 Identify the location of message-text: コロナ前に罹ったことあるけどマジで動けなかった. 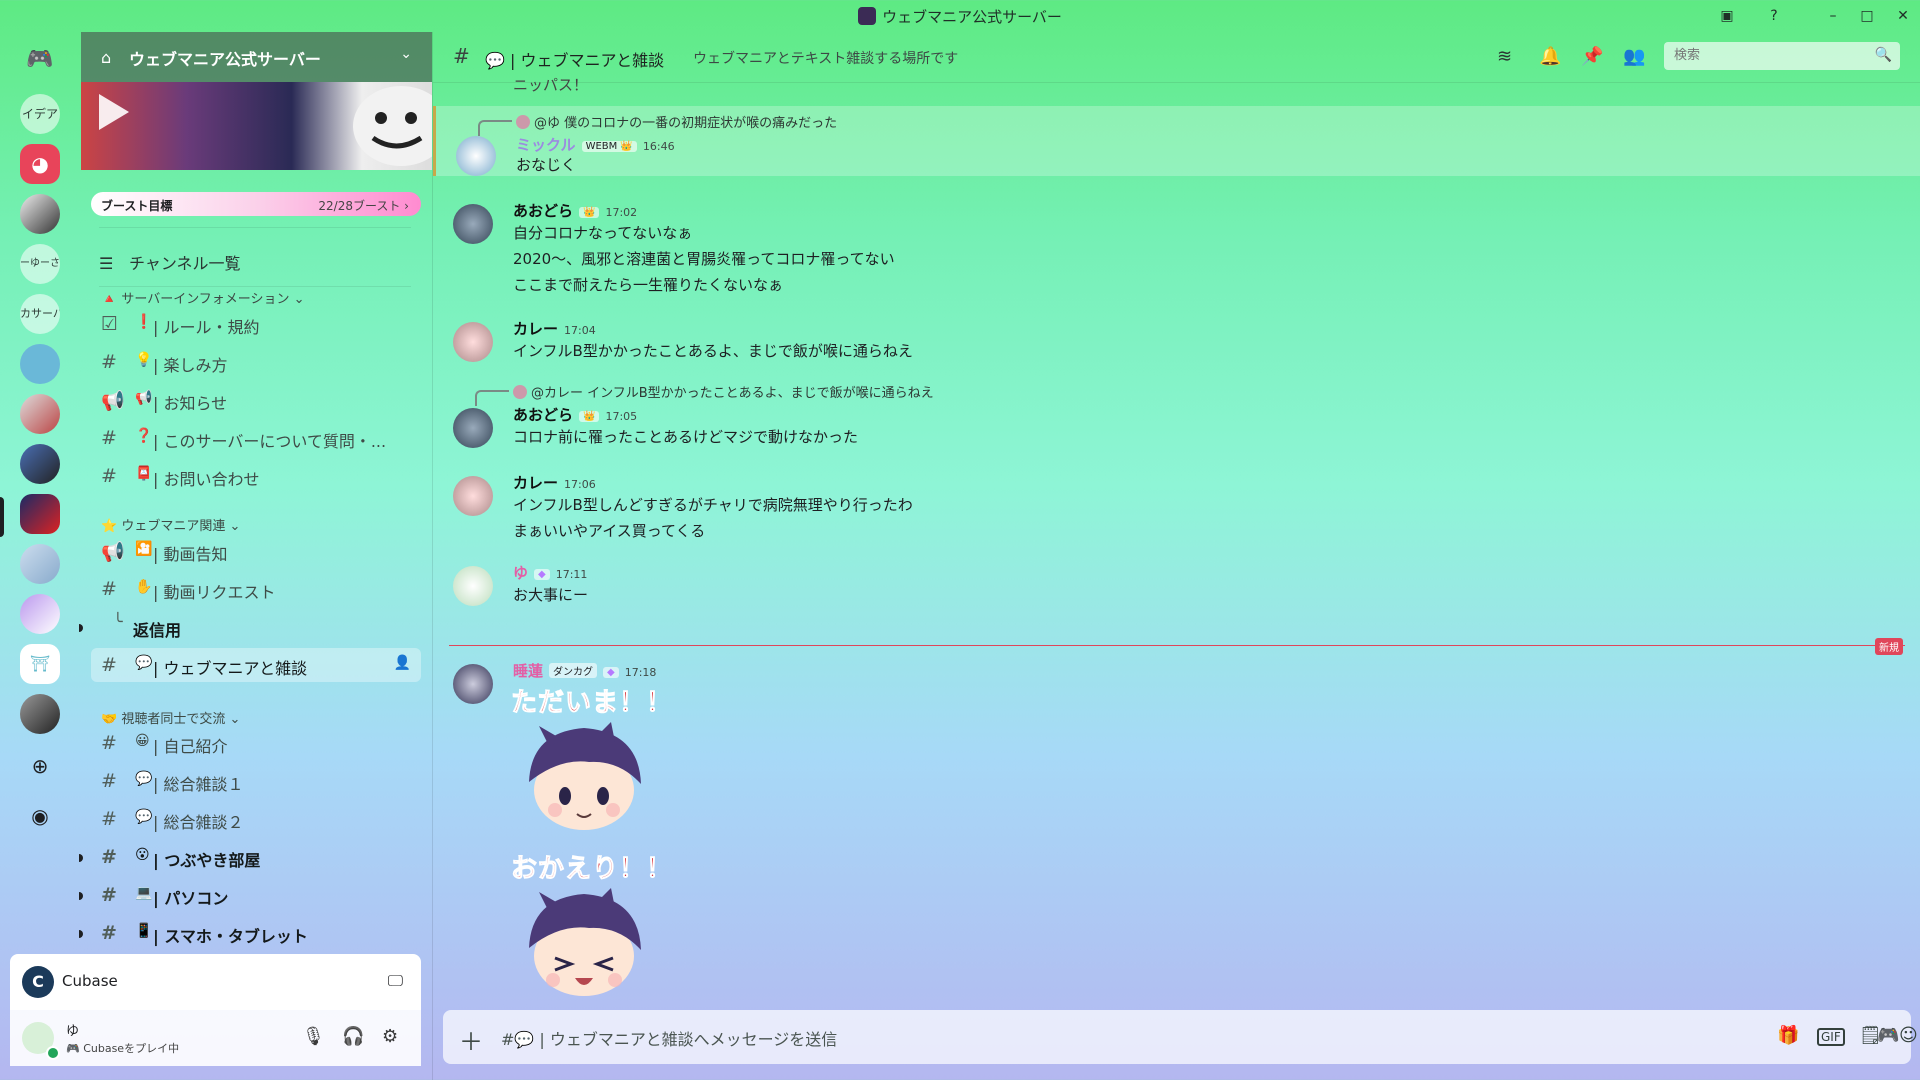
(686, 437).